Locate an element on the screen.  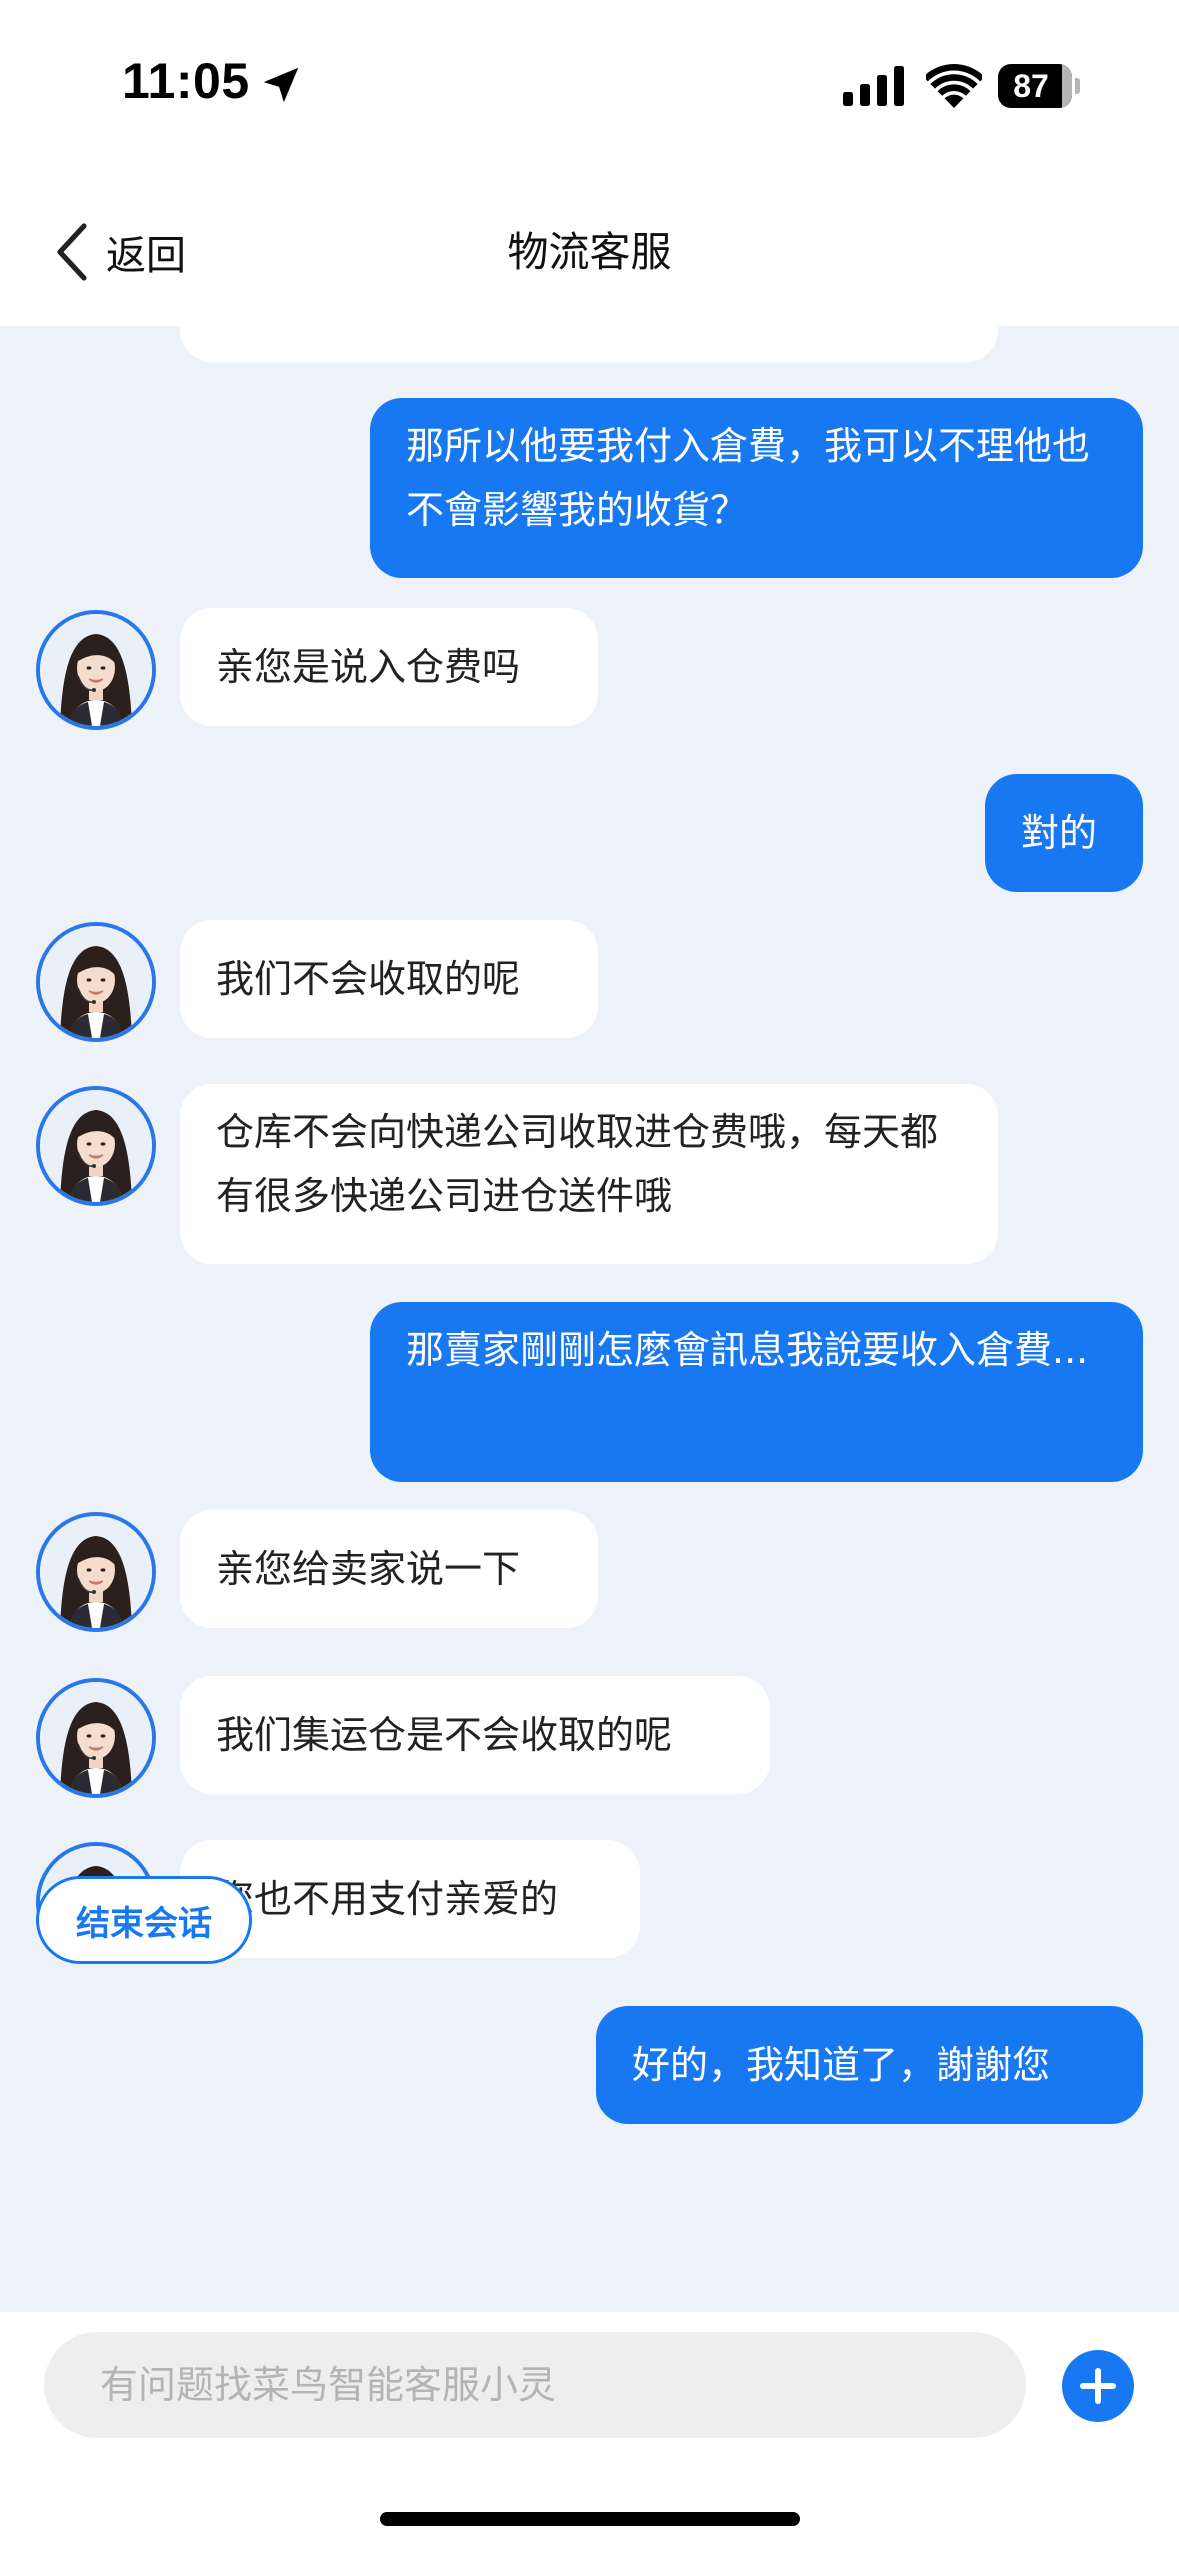
wifi-icon is located at coordinates (954, 86).